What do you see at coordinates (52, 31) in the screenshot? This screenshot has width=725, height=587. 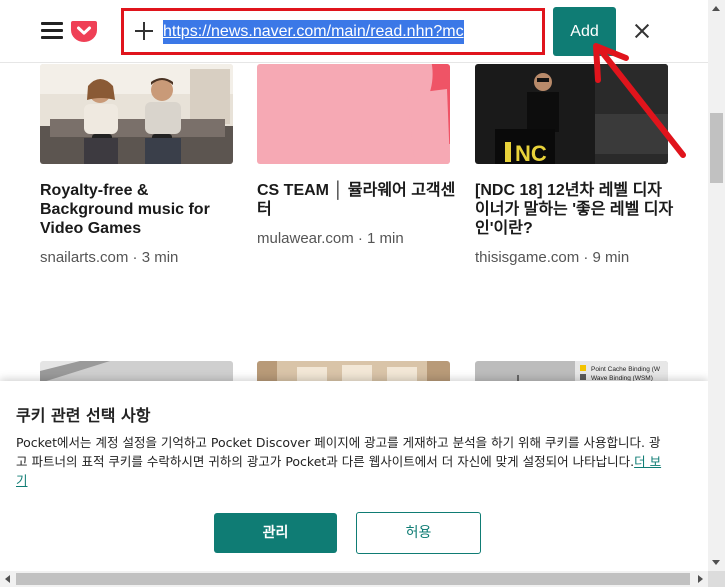 I see `hamburger-menu-icon` at bounding box center [52, 31].